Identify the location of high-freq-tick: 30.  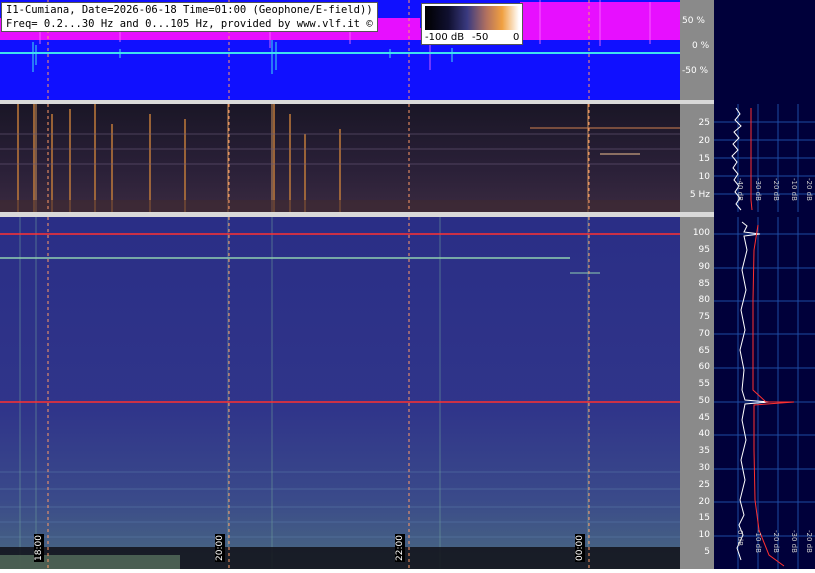
(704, 468).